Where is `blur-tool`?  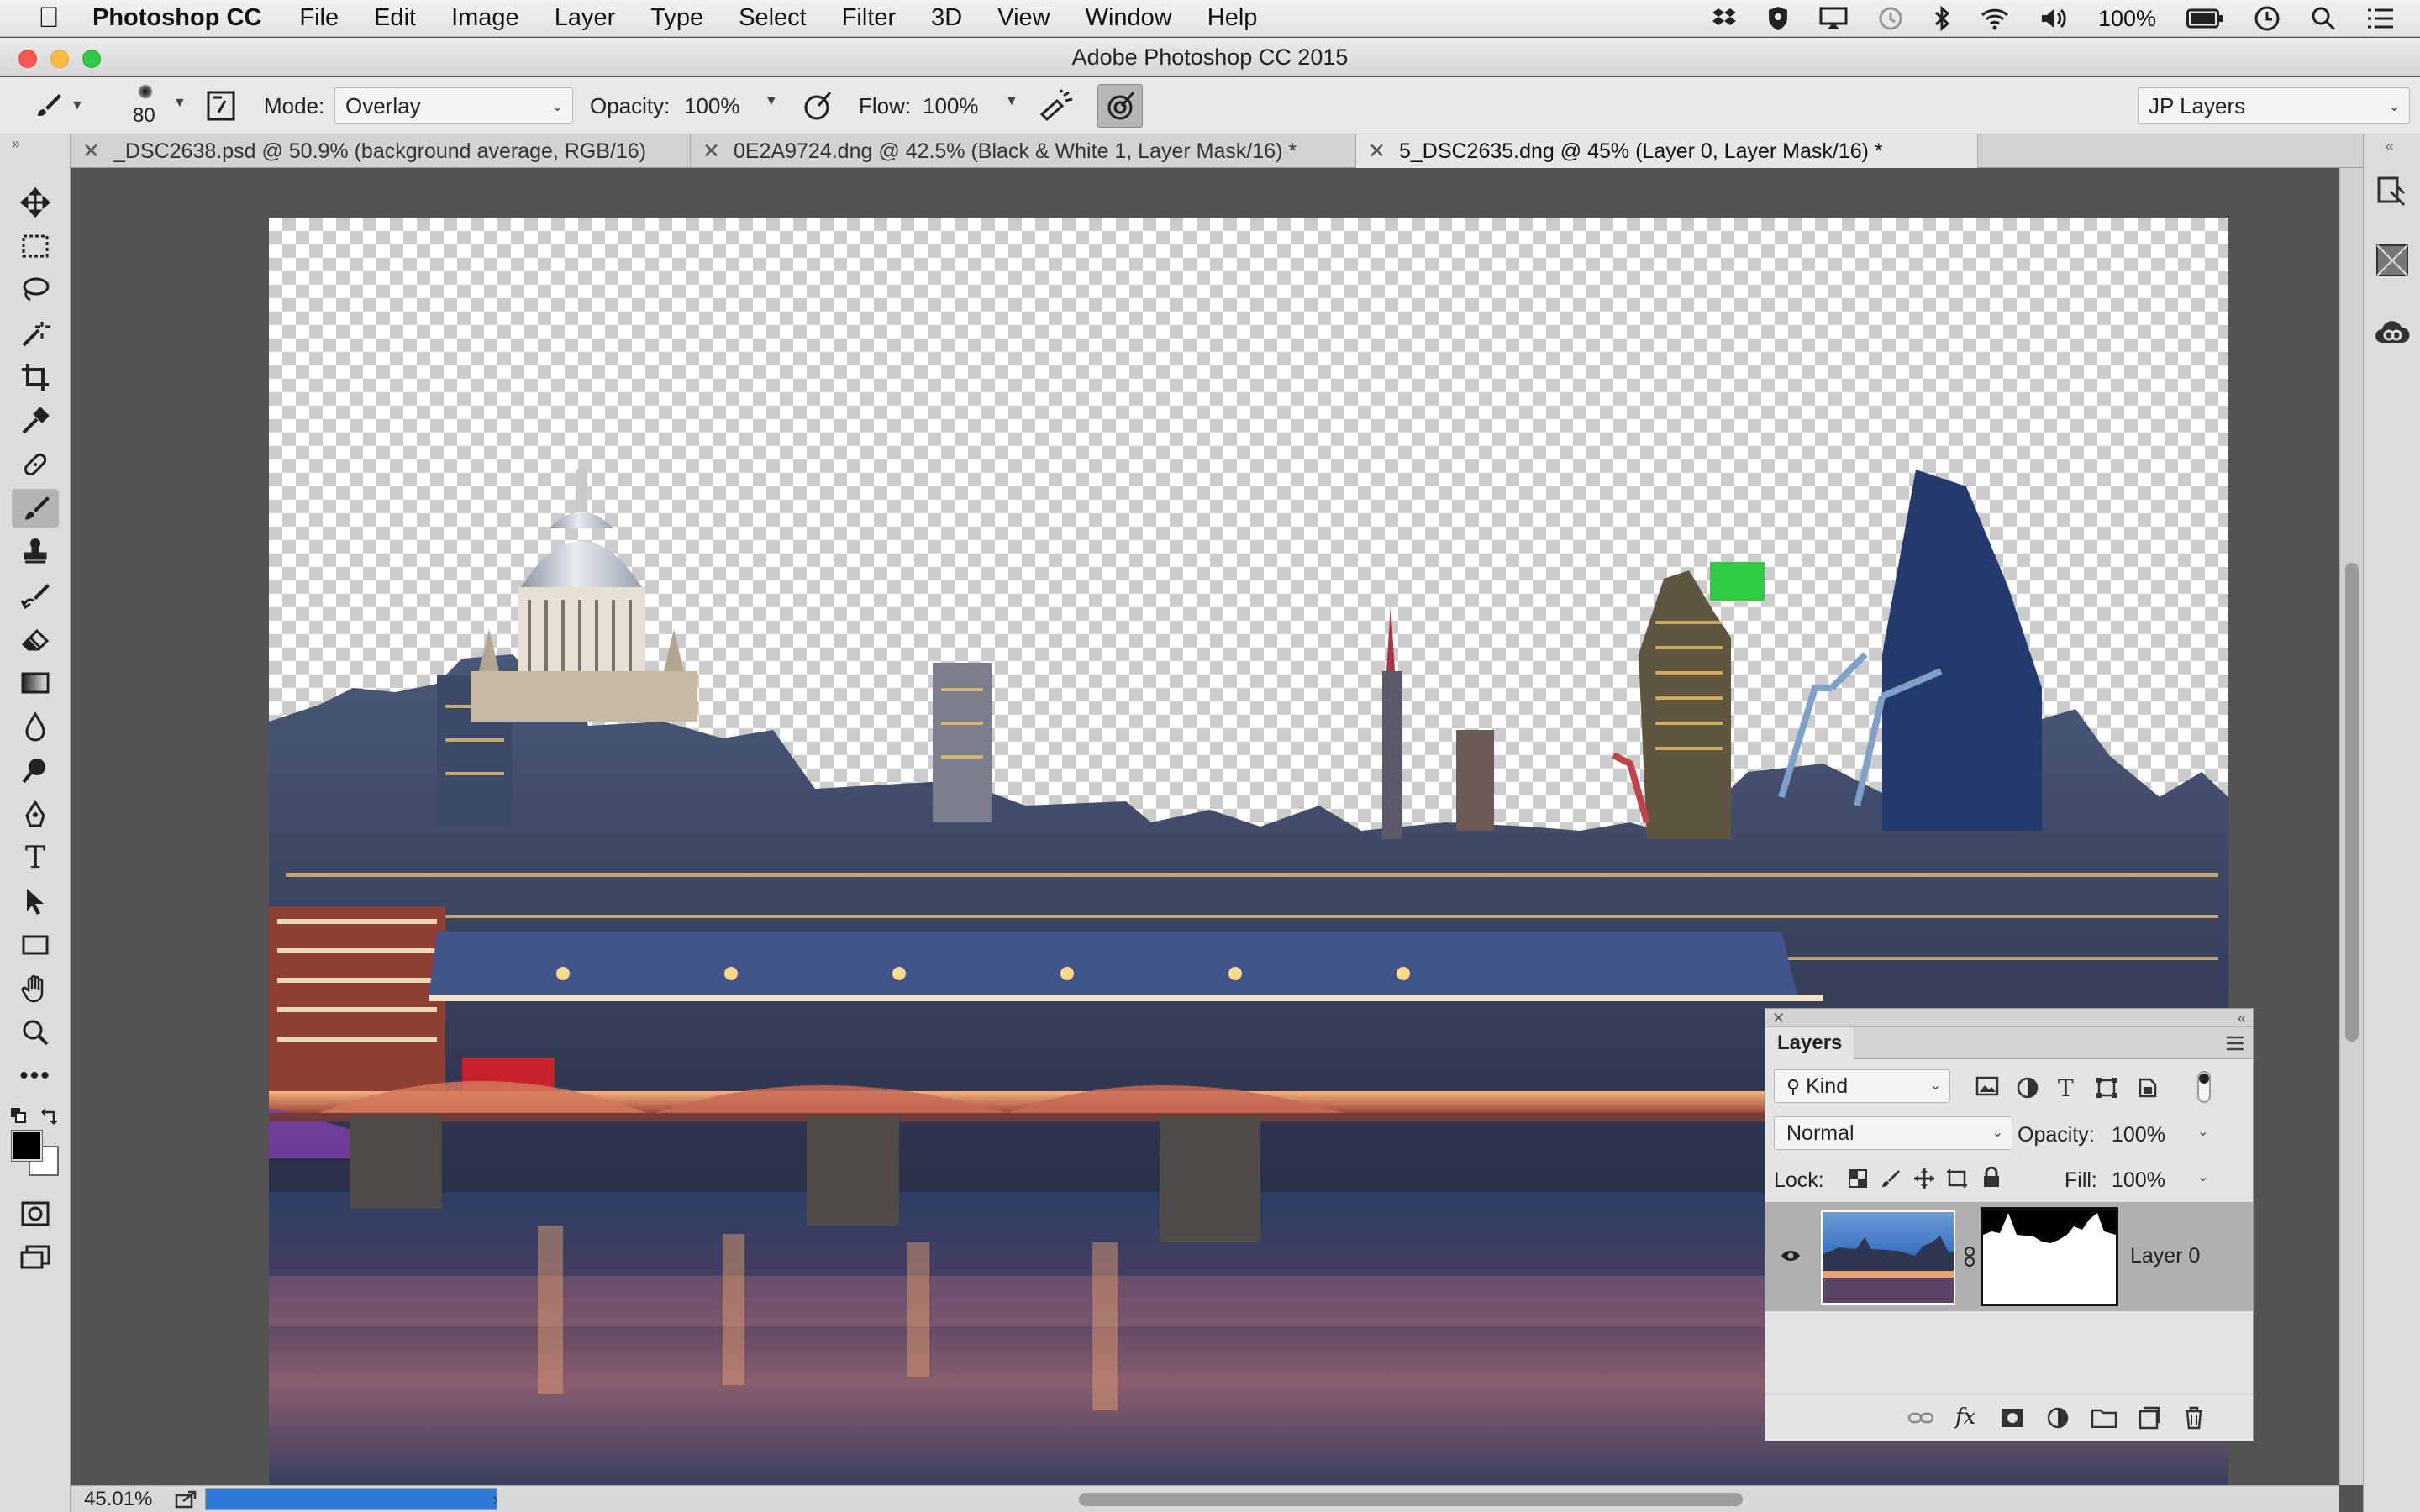
blur-tool is located at coordinates (35, 726).